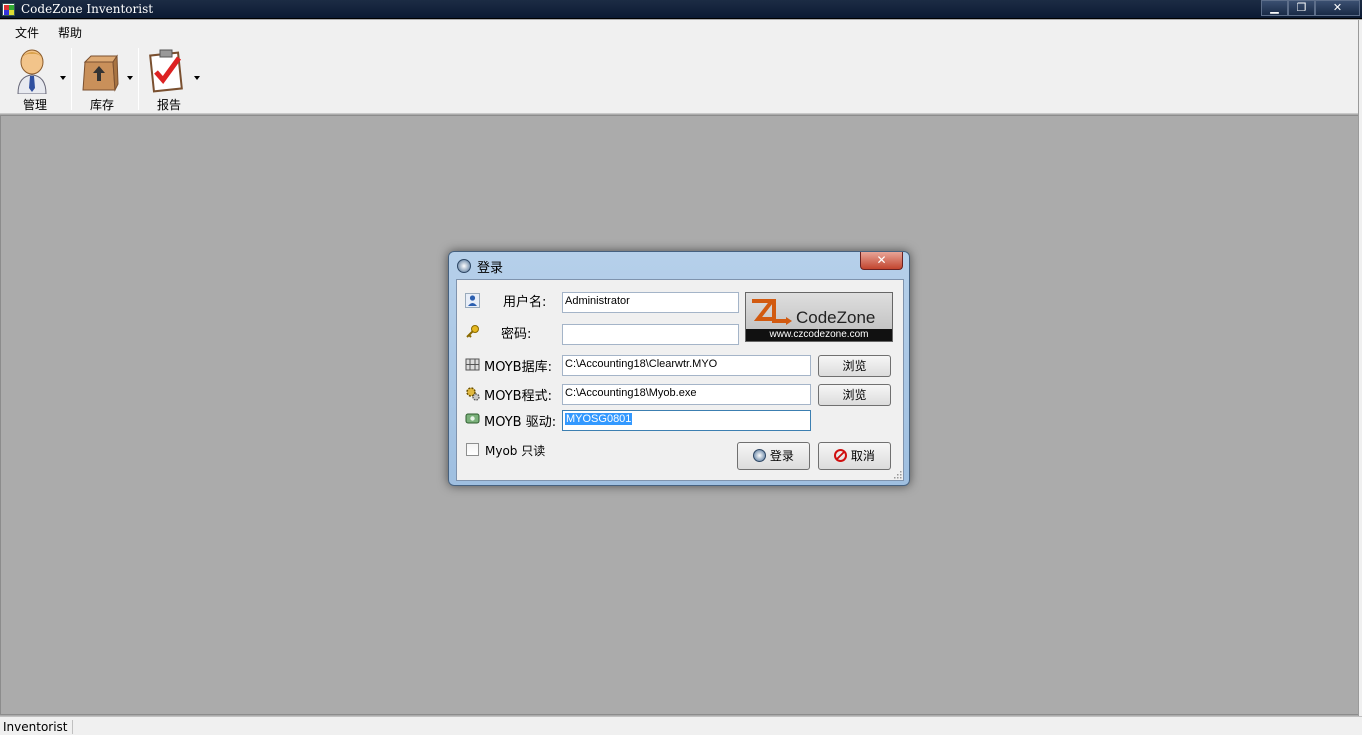  I want to click on close-button: ✕, so click(1337, 8).